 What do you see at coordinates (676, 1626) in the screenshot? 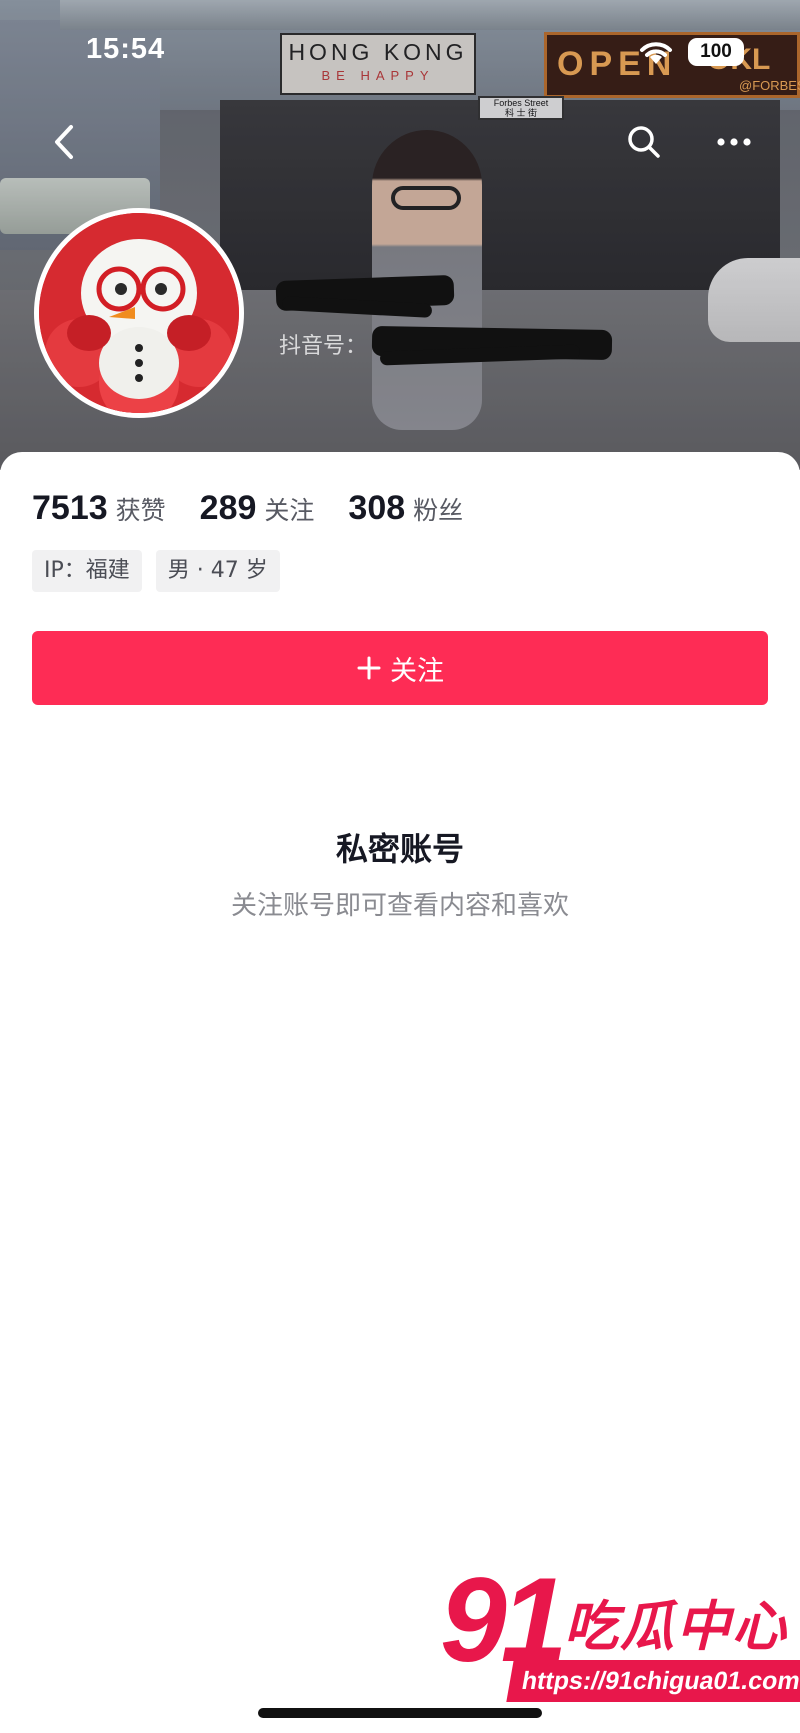
I see `watermark-name: 吃瓜中心` at bounding box center [676, 1626].